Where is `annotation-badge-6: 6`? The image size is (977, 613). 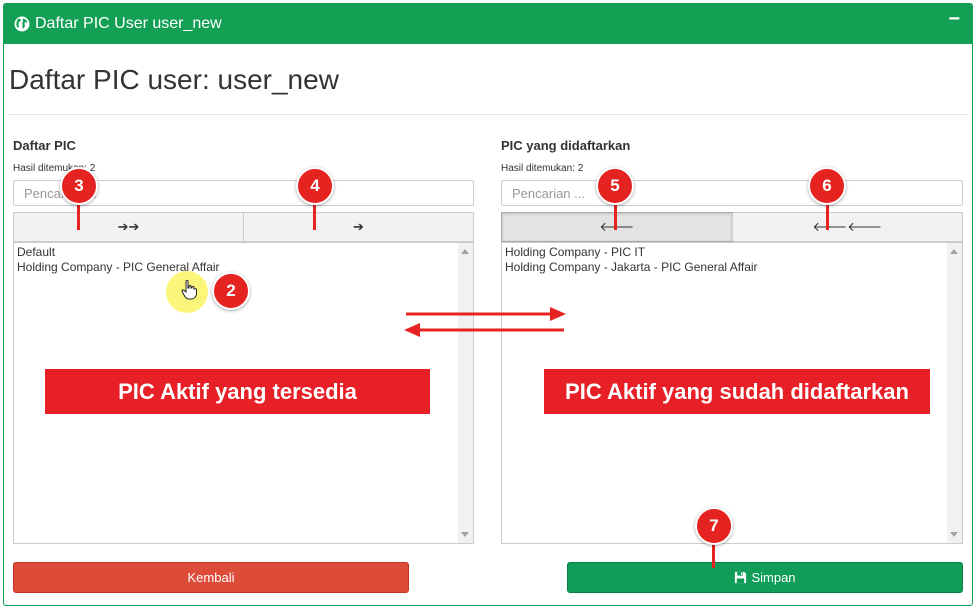
annotation-badge-6: 6 is located at coordinates (827, 186).